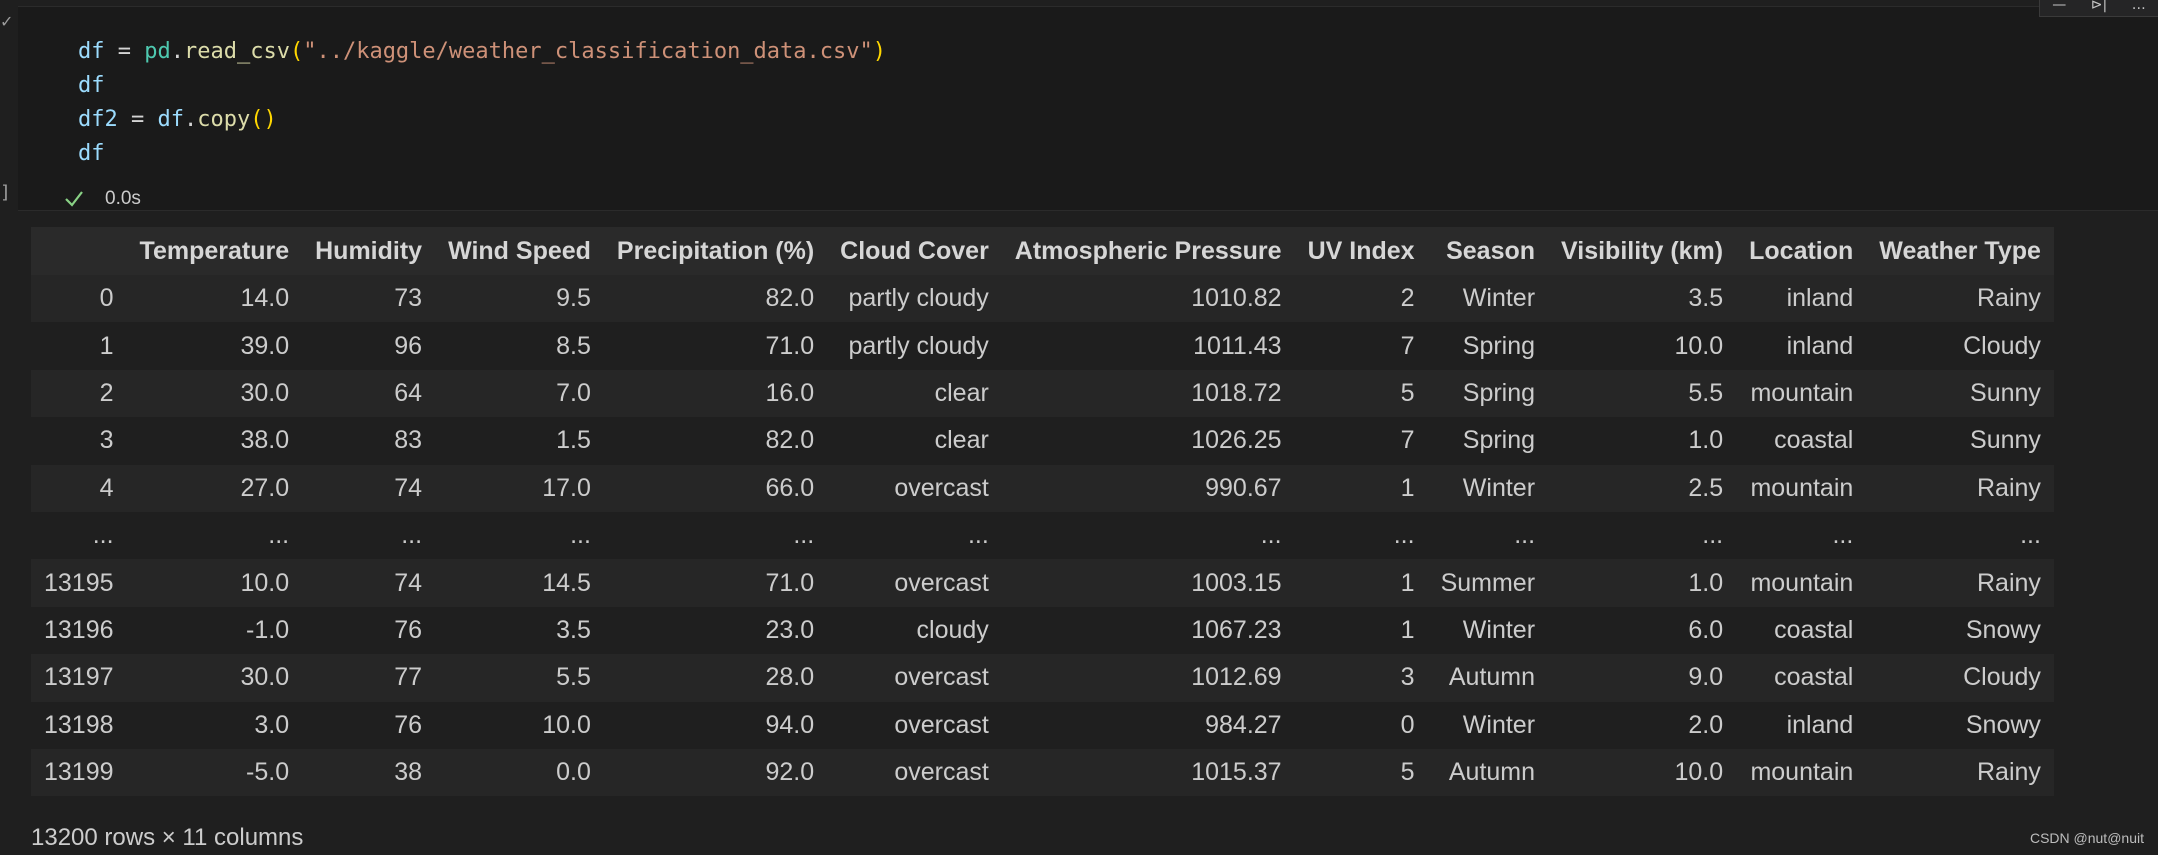 Image resolution: width=2158 pixels, height=855 pixels. Describe the element at coordinates (1361, 251) in the screenshot. I see `column-header: UV Index` at that location.